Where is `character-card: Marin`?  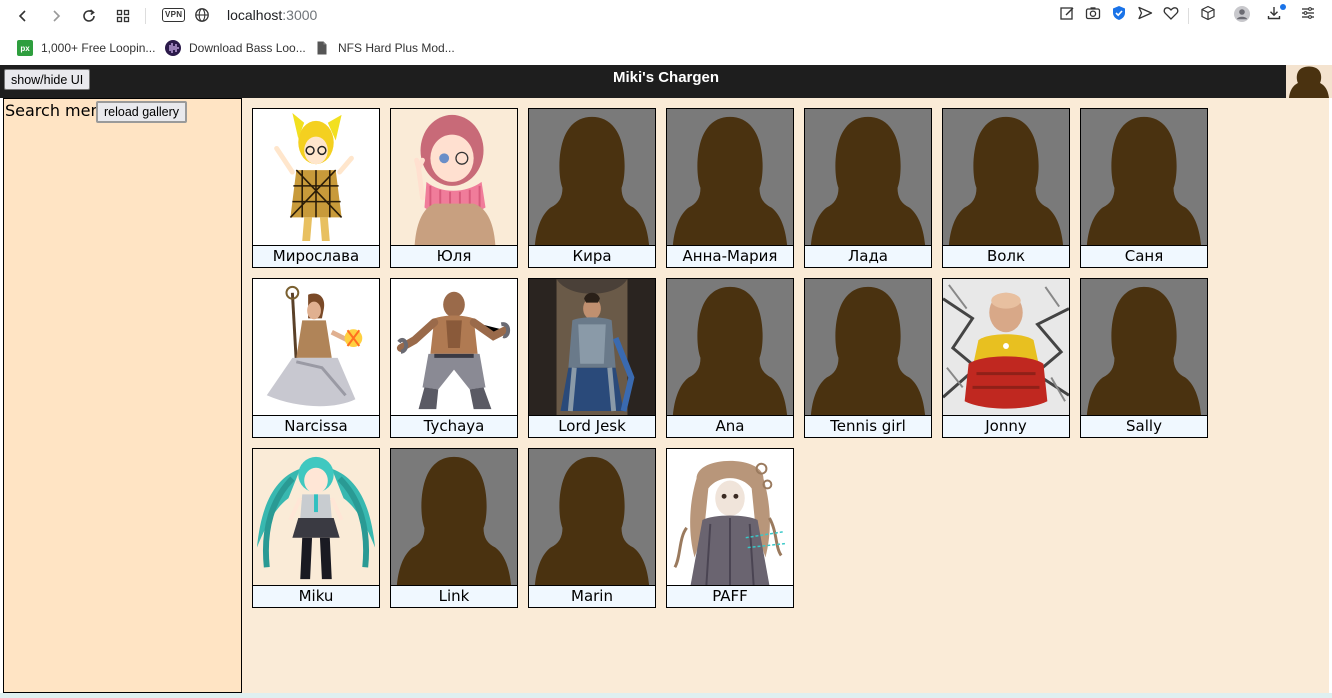
character-card: Marin is located at coordinates (592, 528).